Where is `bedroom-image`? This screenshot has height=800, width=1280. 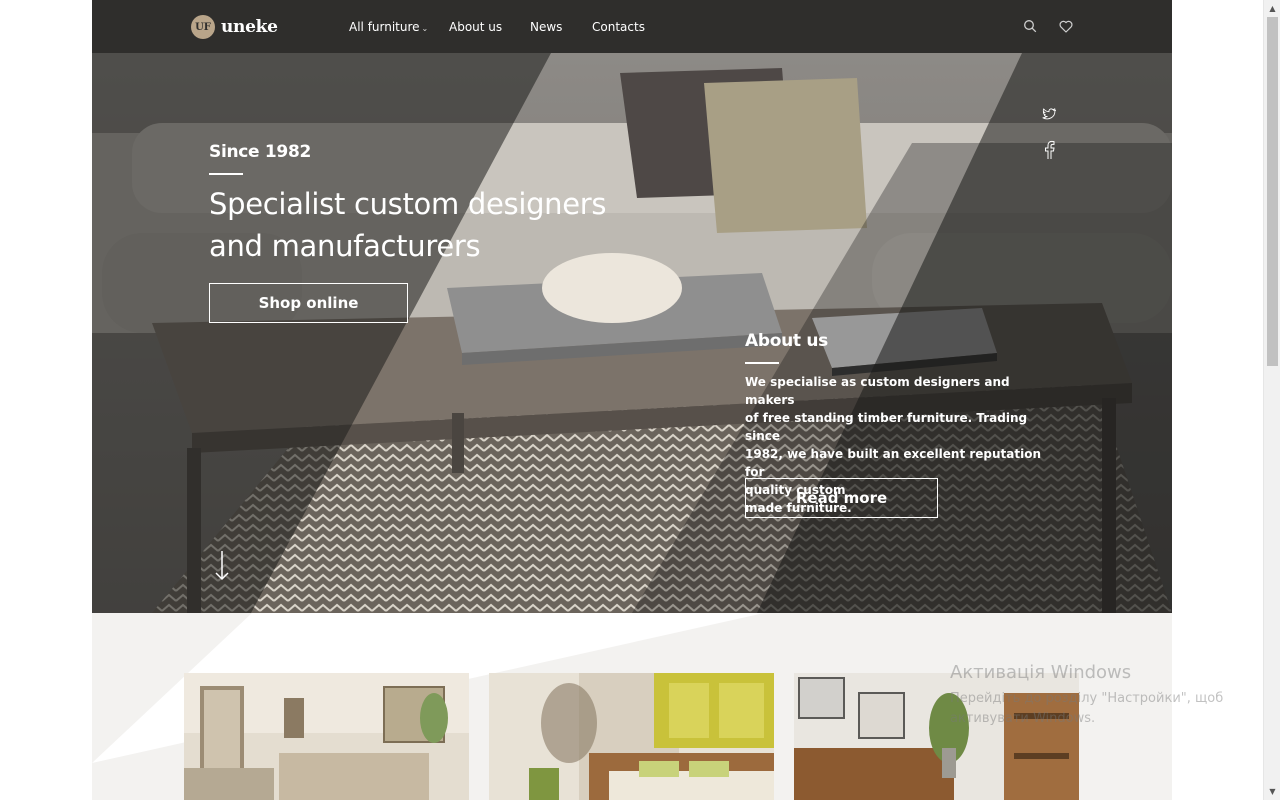
bedroom-image is located at coordinates (631, 736).